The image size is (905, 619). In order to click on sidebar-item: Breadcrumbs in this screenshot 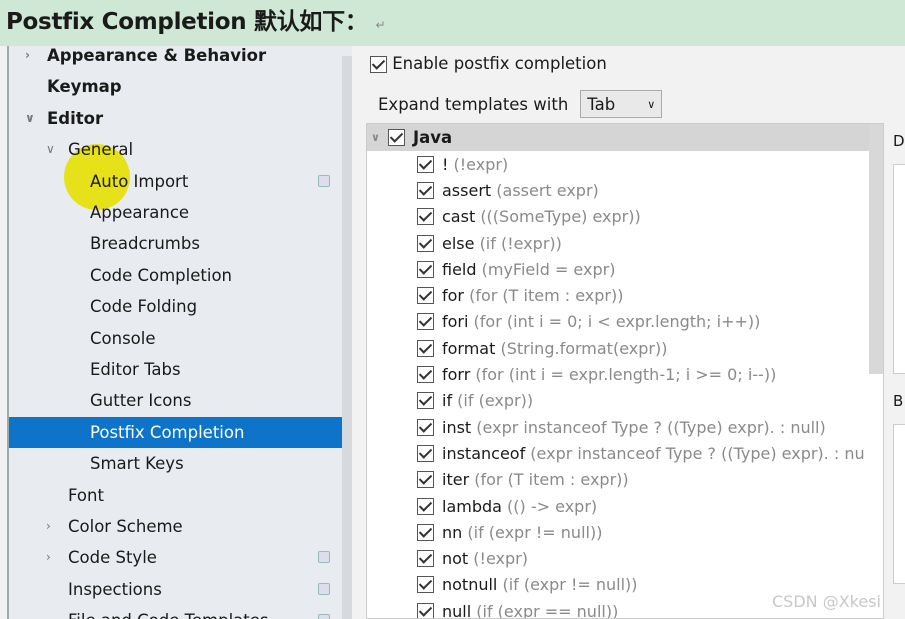, I will do `click(180, 243)`.